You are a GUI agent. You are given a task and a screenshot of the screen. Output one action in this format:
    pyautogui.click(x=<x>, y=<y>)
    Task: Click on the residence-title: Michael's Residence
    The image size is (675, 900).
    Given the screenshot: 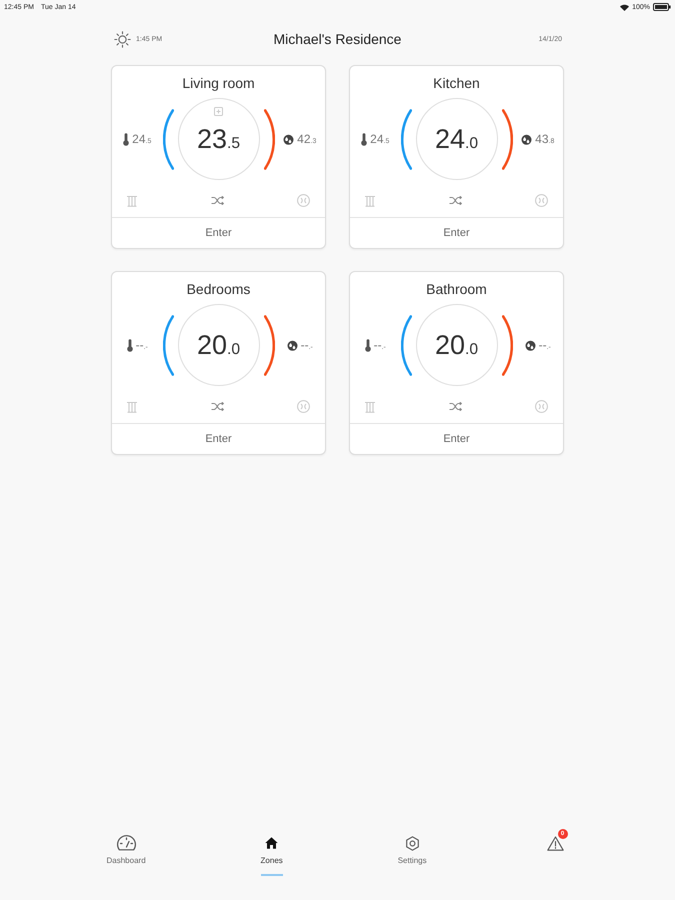 What is the action you would take?
    pyautogui.click(x=338, y=39)
    